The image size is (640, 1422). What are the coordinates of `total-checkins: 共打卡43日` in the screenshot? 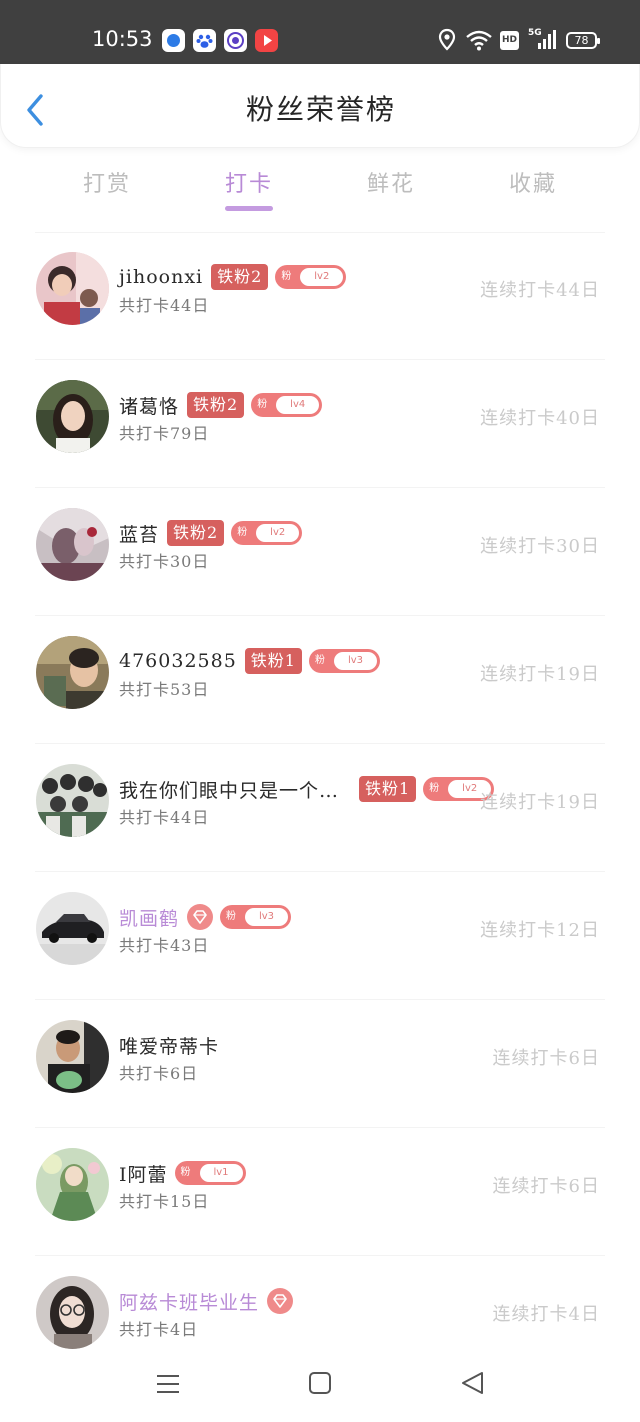 It's located at (164, 945).